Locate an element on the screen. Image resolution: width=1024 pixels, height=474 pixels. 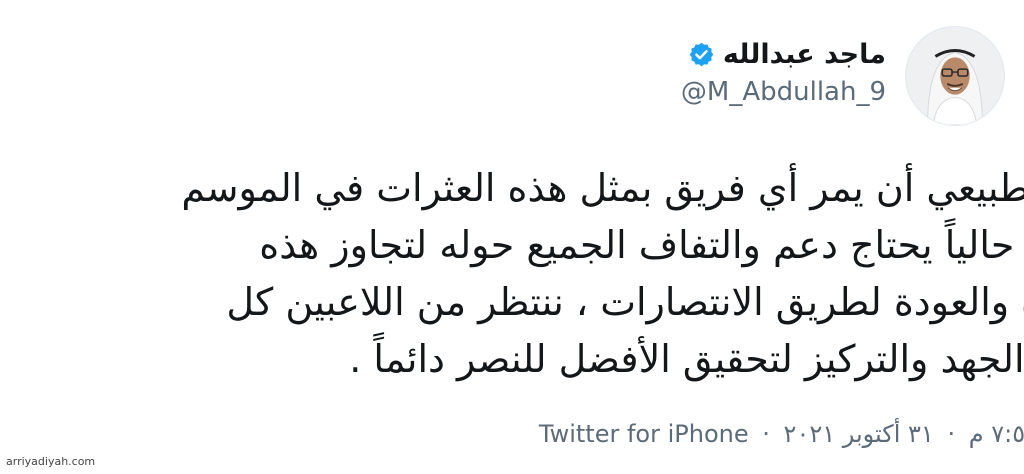
author-name-row: ماجد عبدالله is located at coordinates (787, 54).